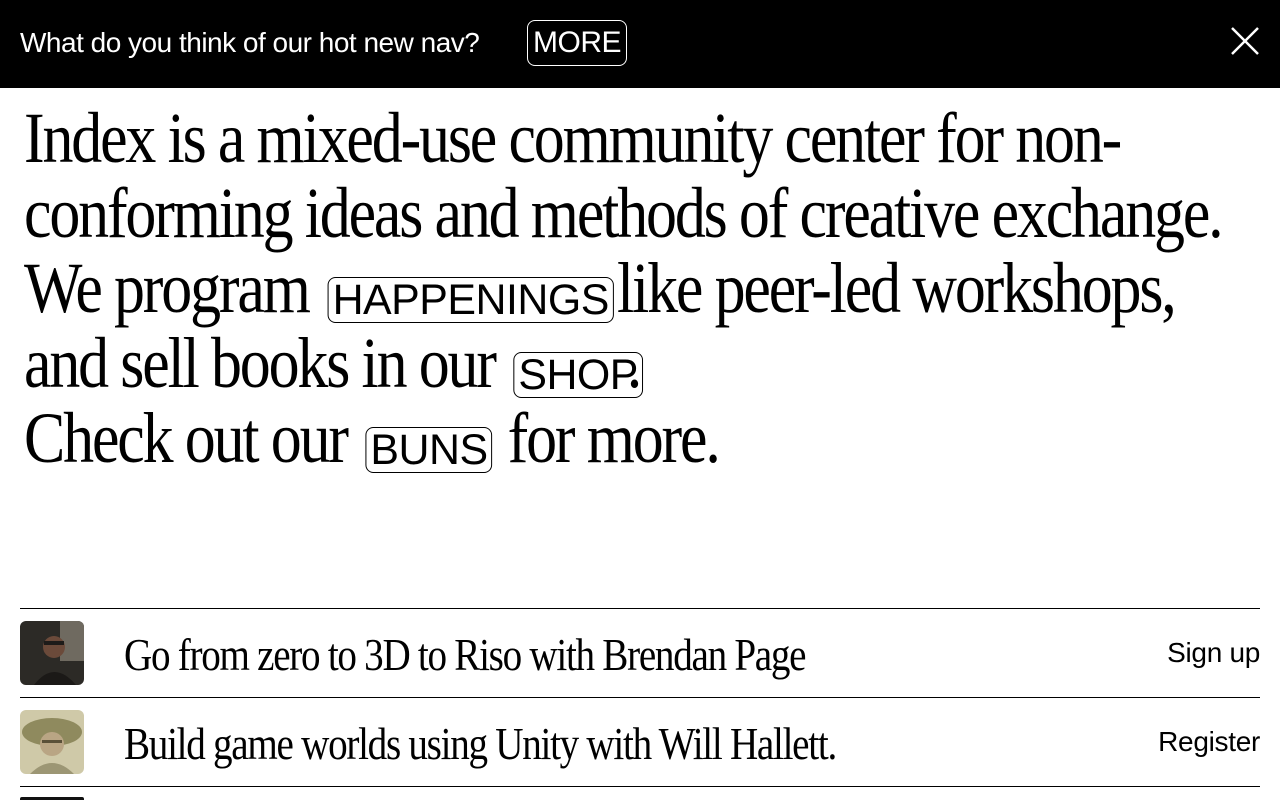 The height and width of the screenshot is (800, 1280). I want to click on close-icon, so click(1245, 41).